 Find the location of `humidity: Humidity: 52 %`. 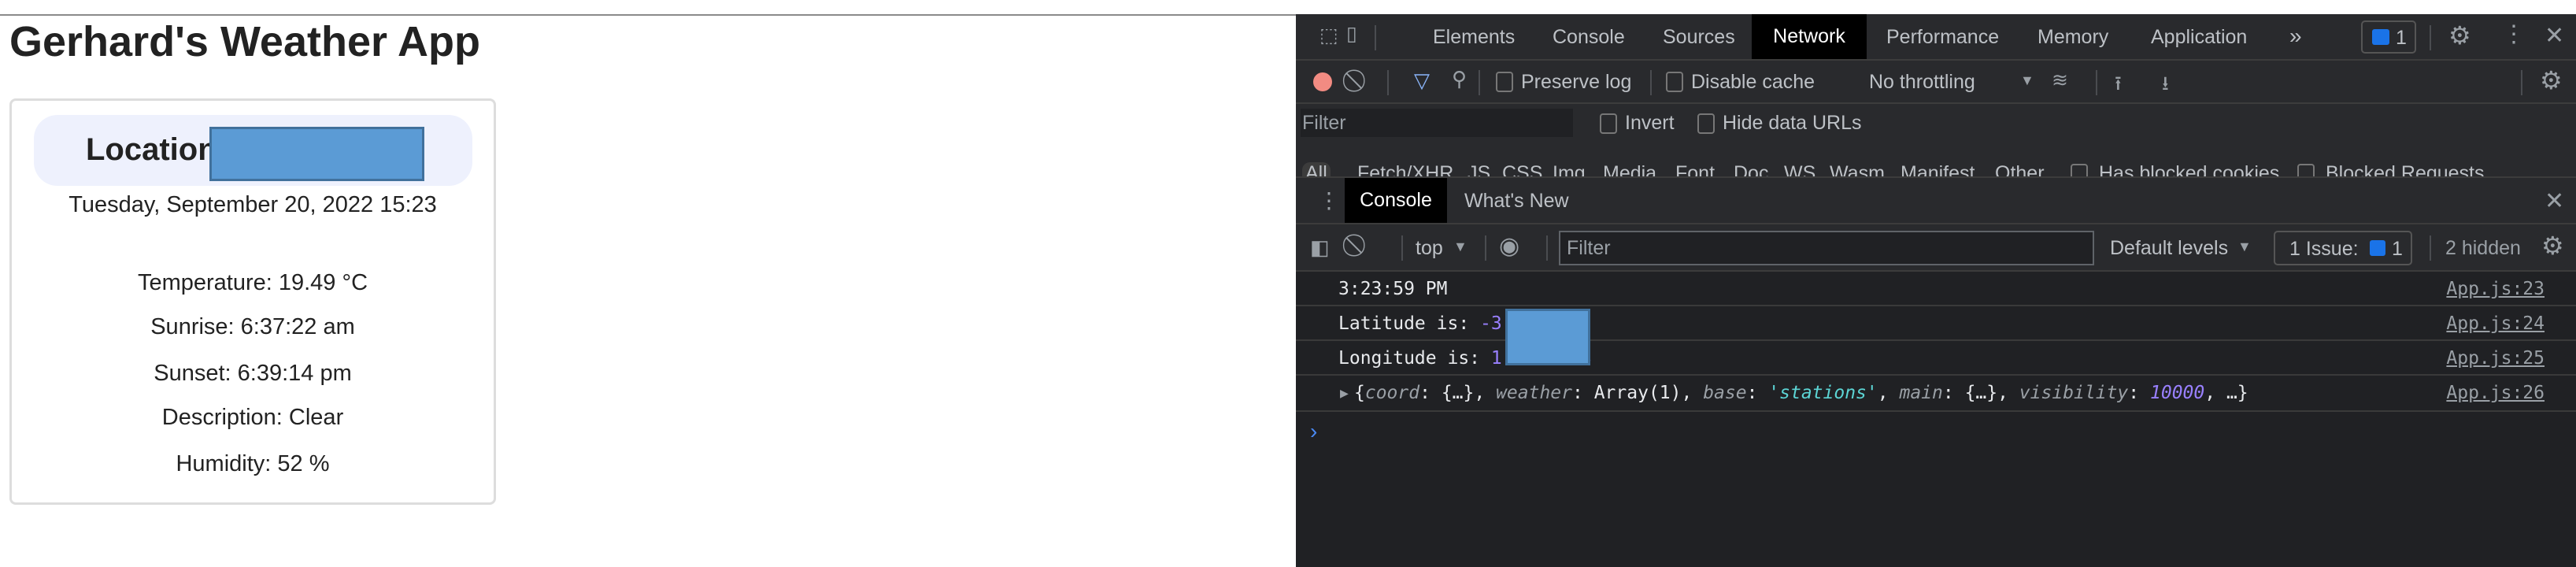

humidity: Humidity: 52 % is located at coordinates (253, 463).